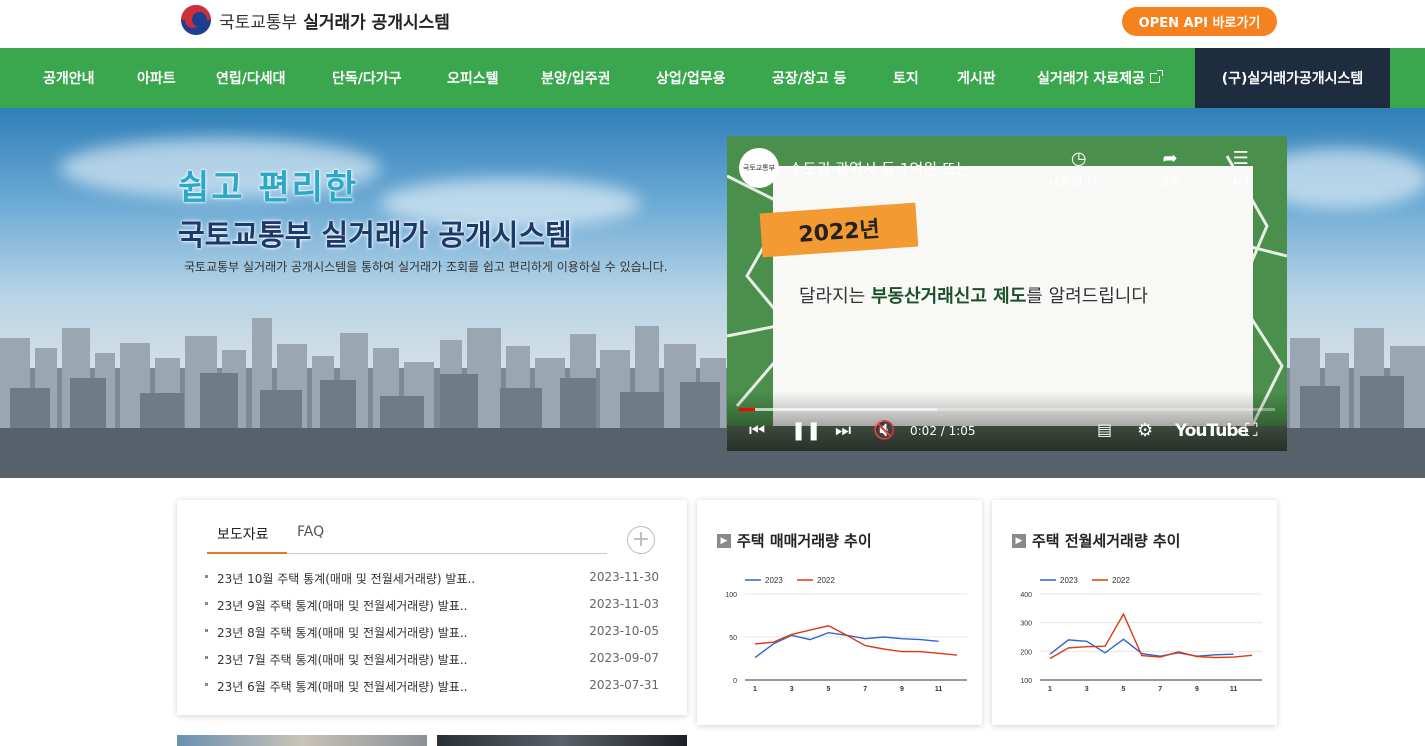  I want to click on nav-item-detached: 단독/다가구, so click(367, 78).